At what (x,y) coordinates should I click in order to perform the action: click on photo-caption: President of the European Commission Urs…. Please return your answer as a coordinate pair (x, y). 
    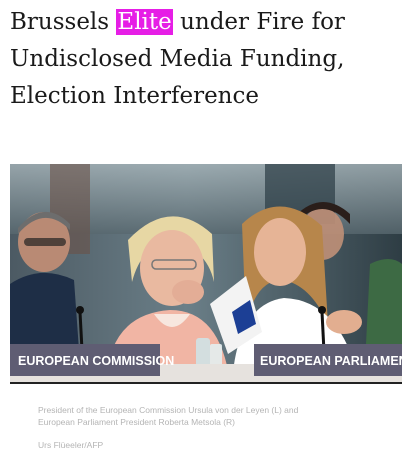
    Looking at the image, I should click on (208, 416).